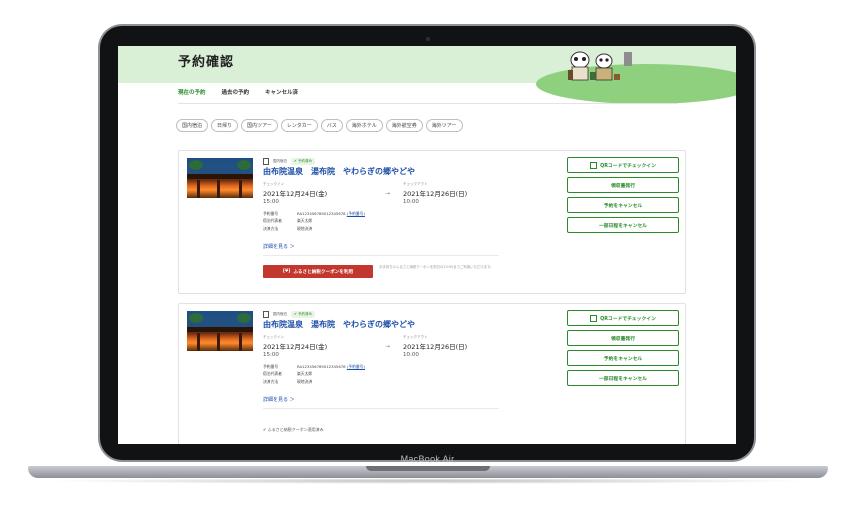 This screenshot has height=506, width=855. What do you see at coordinates (331, 125) in the screenshot?
I see `filter-chip: バス` at bounding box center [331, 125].